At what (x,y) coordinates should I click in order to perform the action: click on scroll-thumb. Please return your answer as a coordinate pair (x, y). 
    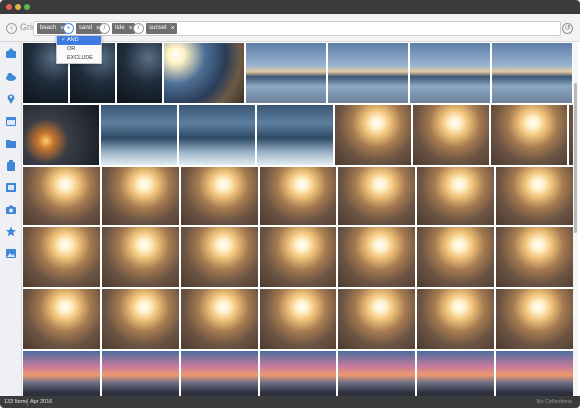
    Looking at the image, I should click on (575, 158).